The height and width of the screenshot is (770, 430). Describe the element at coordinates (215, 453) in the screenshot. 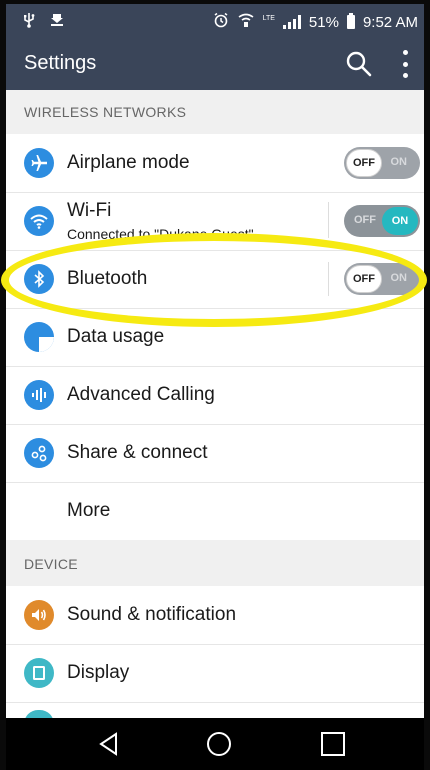

I see `settings-row-share-connect: Share & connect` at that location.